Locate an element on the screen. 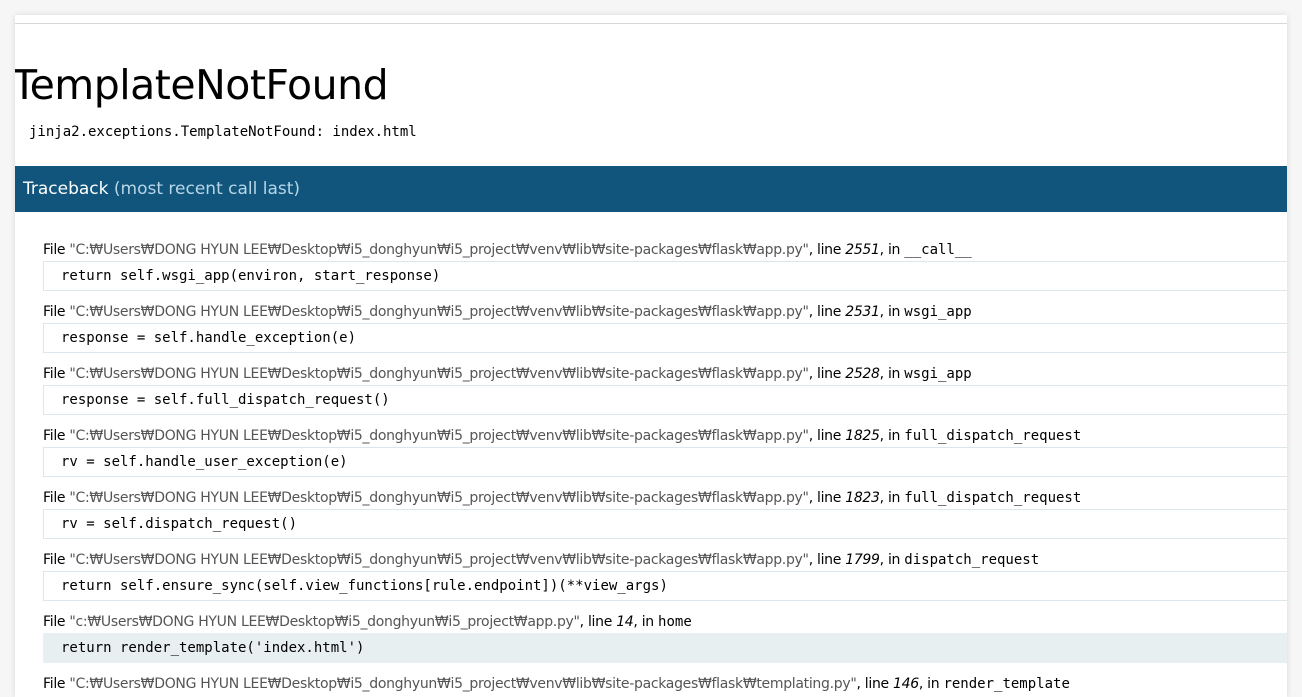  frame-line-number: 146 is located at coordinates (906, 684).